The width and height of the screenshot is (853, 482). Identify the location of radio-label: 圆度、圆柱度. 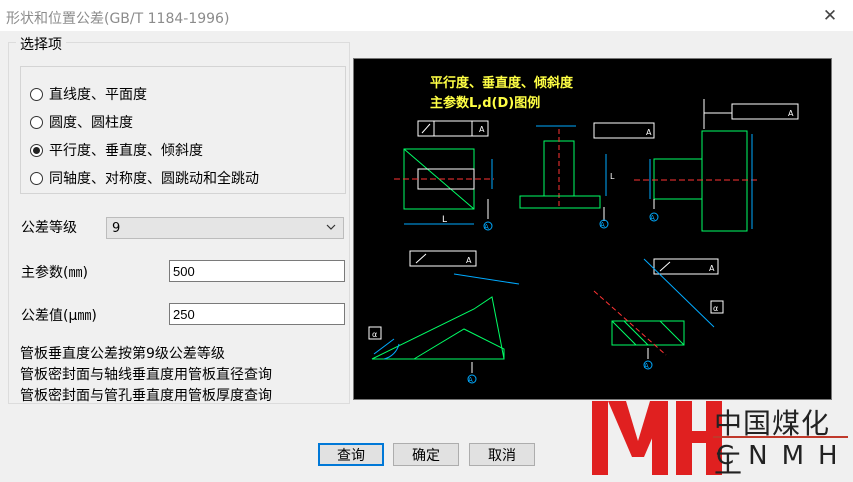
(91, 123).